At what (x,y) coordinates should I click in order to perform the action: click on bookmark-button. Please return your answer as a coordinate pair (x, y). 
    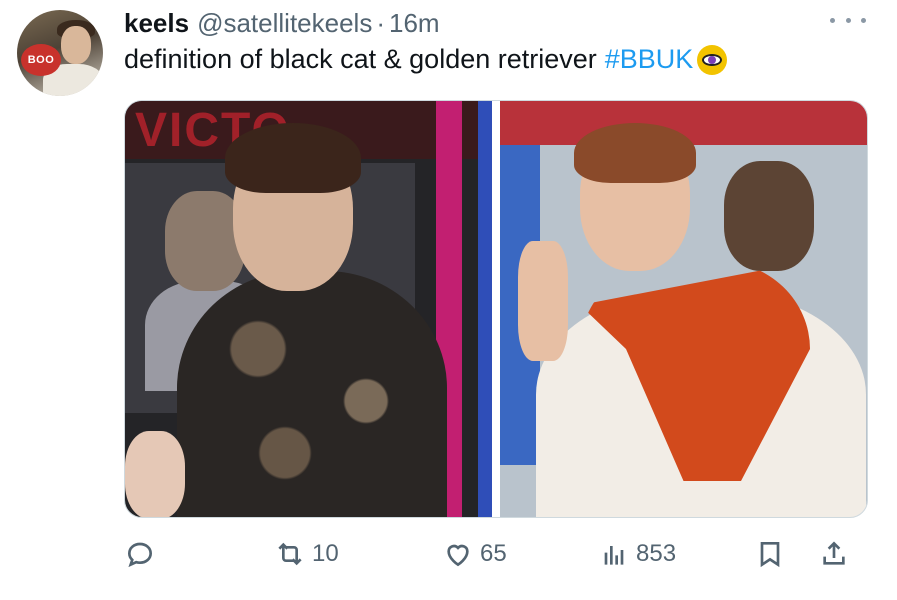
    Looking at the image, I should click on (770, 554).